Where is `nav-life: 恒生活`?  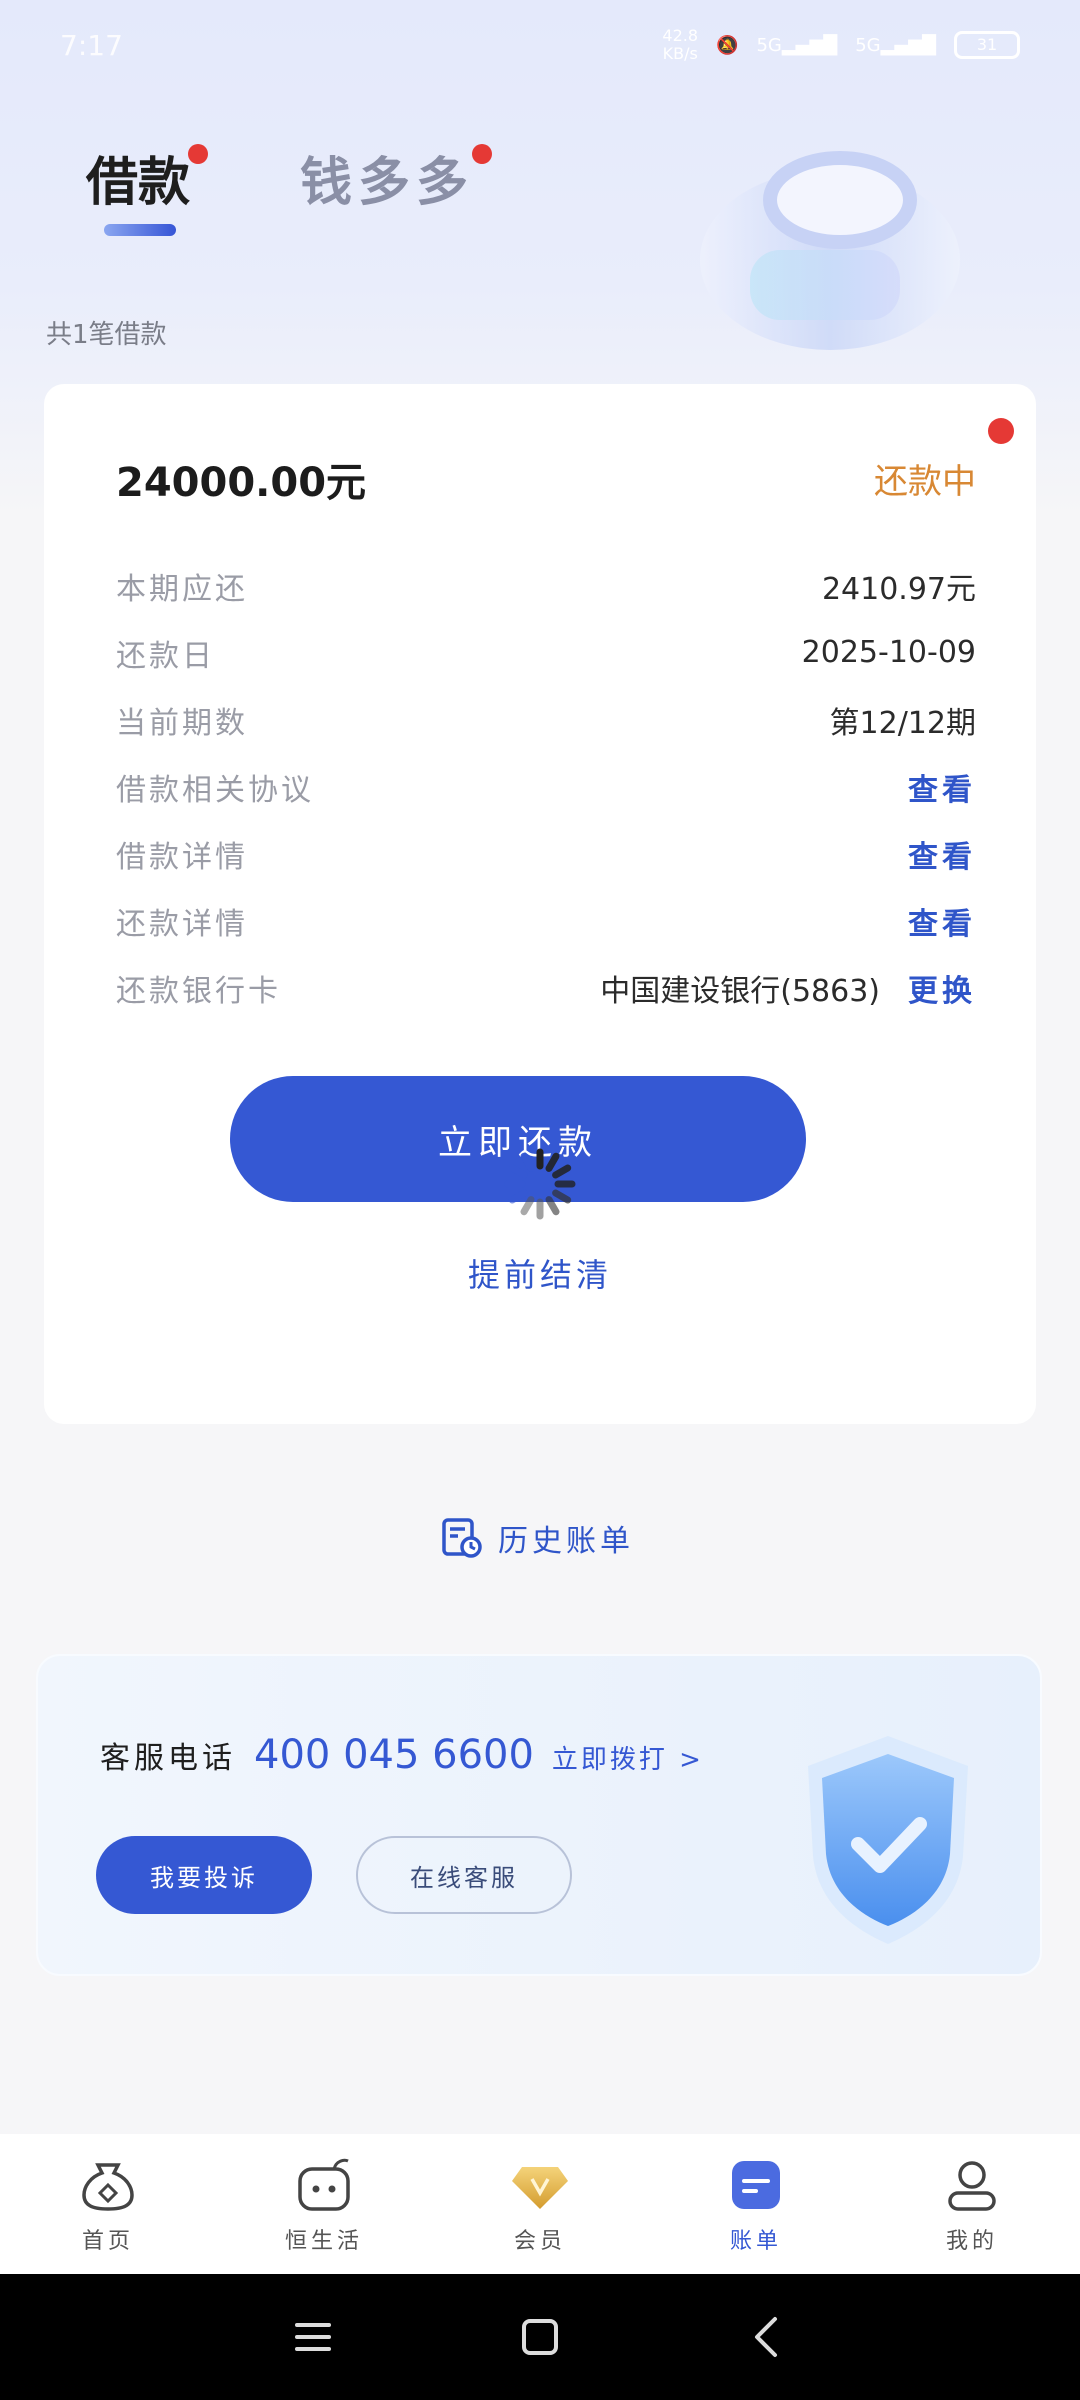
nav-life: 恒生活 is located at coordinates (324, 2204).